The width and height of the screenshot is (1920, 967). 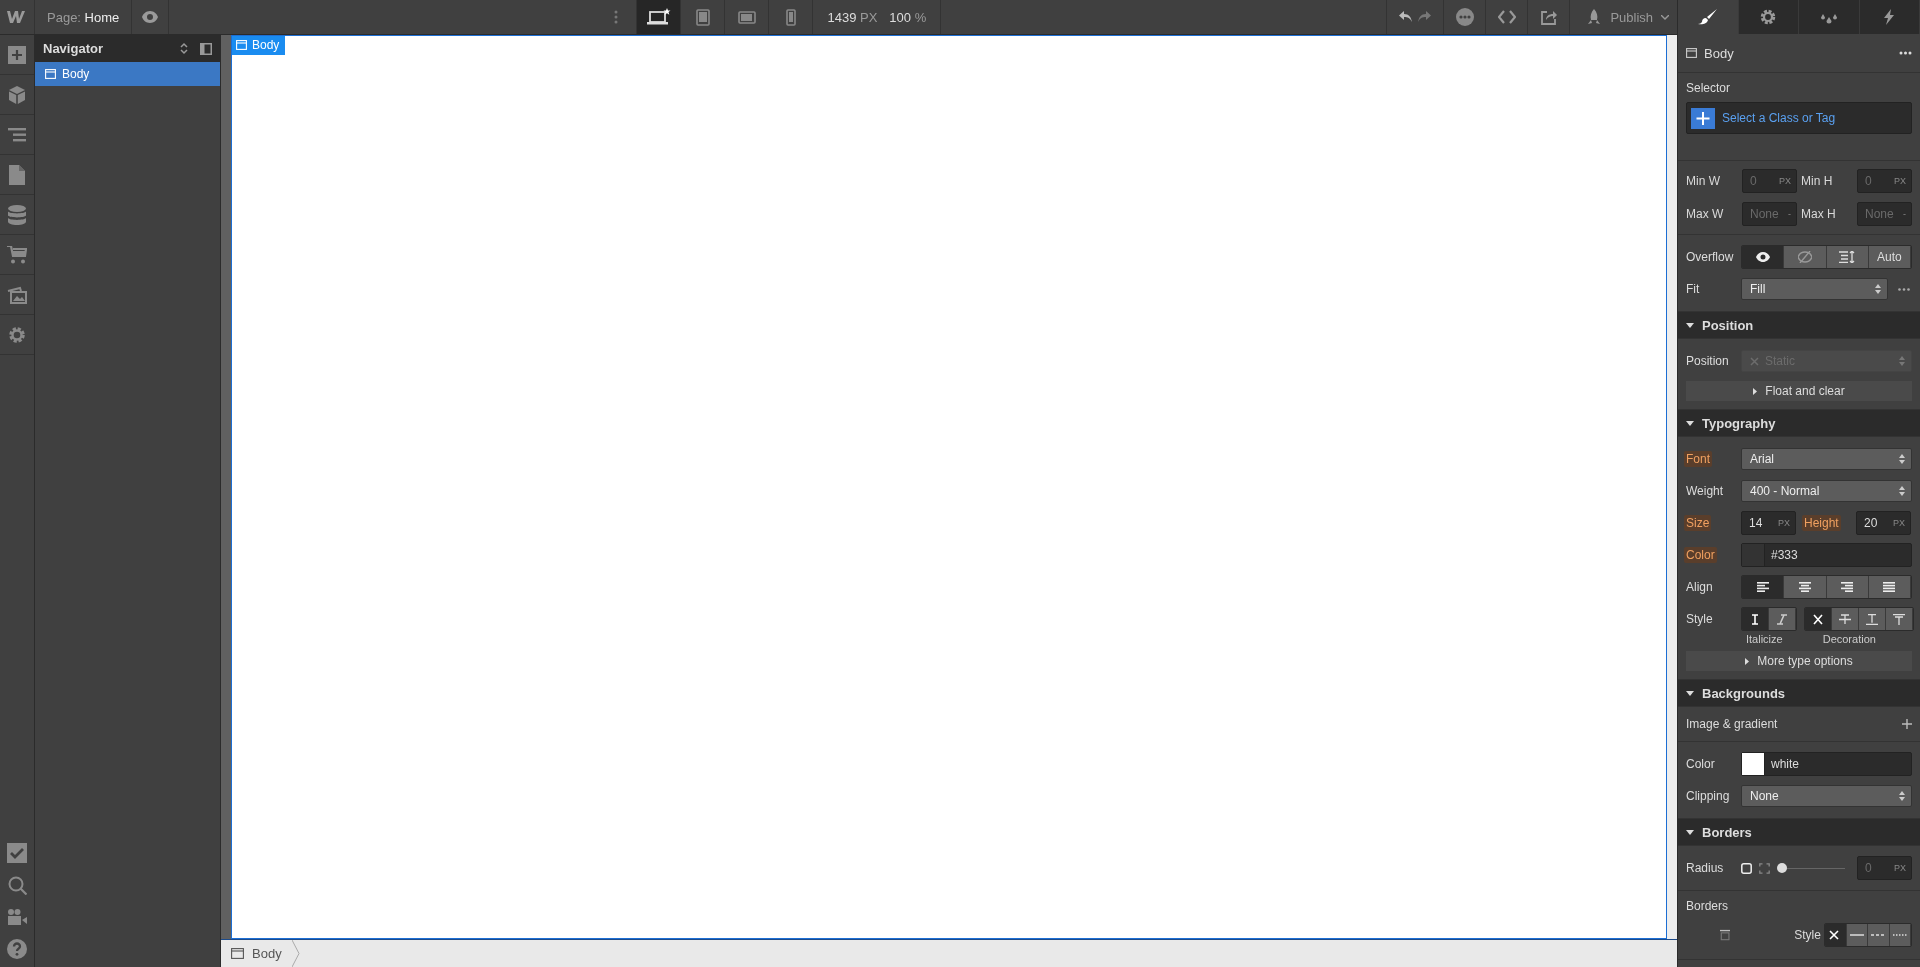 I want to click on size-label: Min W, so click(x=1703, y=181).